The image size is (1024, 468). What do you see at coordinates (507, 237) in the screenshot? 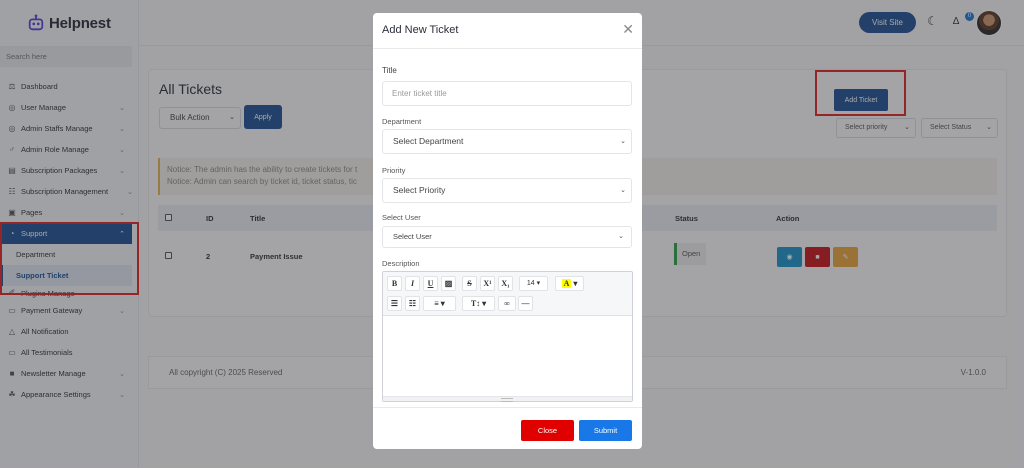
I see `user-select: Select User ⌄` at bounding box center [507, 237].